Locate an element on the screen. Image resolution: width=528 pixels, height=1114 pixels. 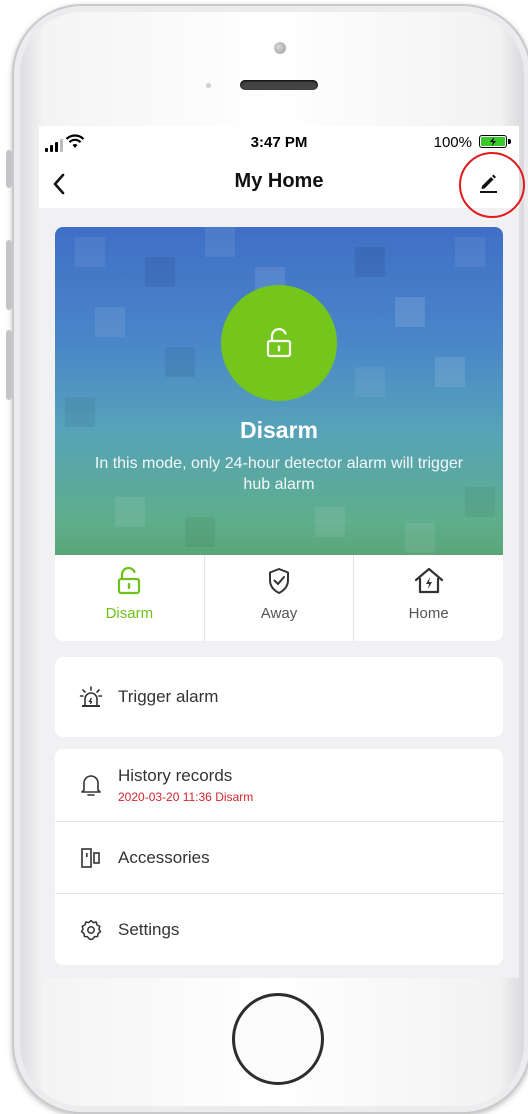
home-bolt-icon is located at coordinates (428, 580).